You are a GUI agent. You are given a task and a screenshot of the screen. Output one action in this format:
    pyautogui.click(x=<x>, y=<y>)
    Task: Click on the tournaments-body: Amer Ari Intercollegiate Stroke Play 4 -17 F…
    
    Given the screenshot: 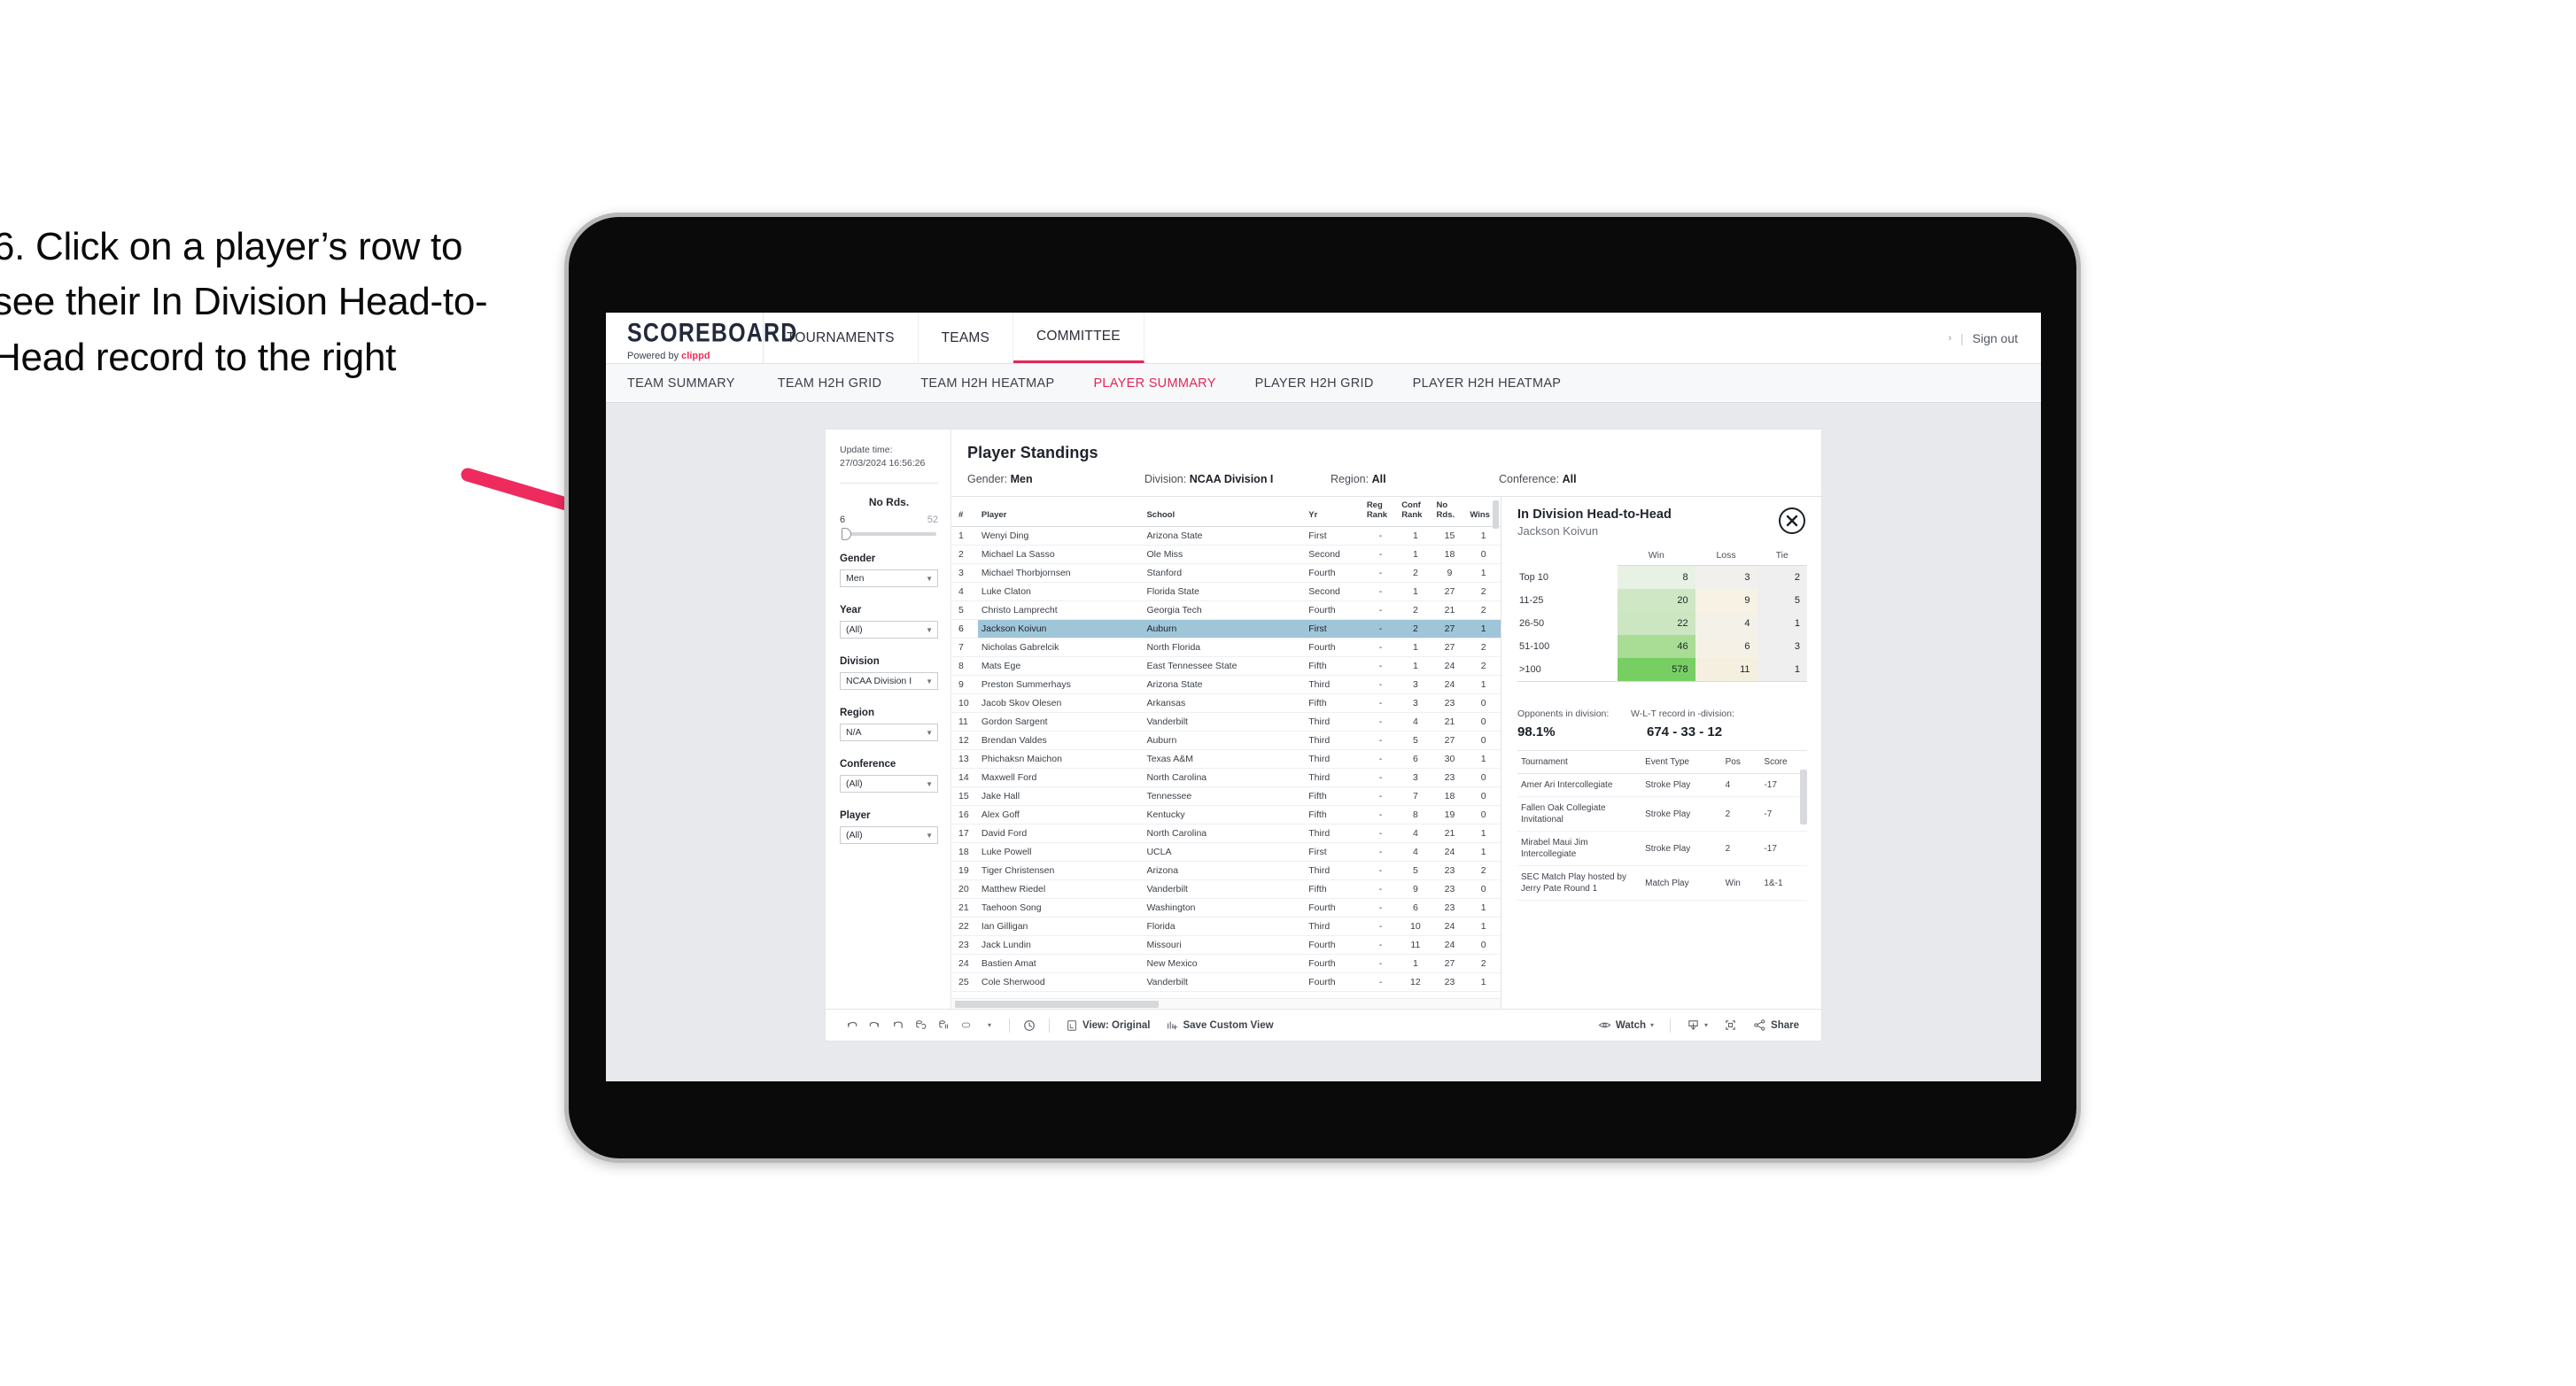 What is the action you would take?
    pyautogui.click(x=1662, y=837)
    